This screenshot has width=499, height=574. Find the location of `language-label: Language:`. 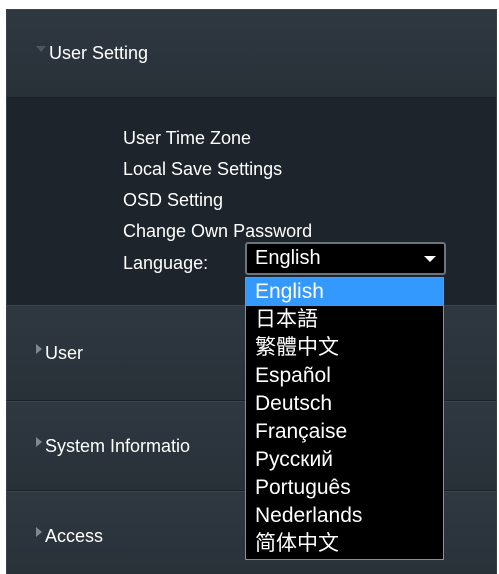

language-label: Language: is located at coordinates (166, 263).